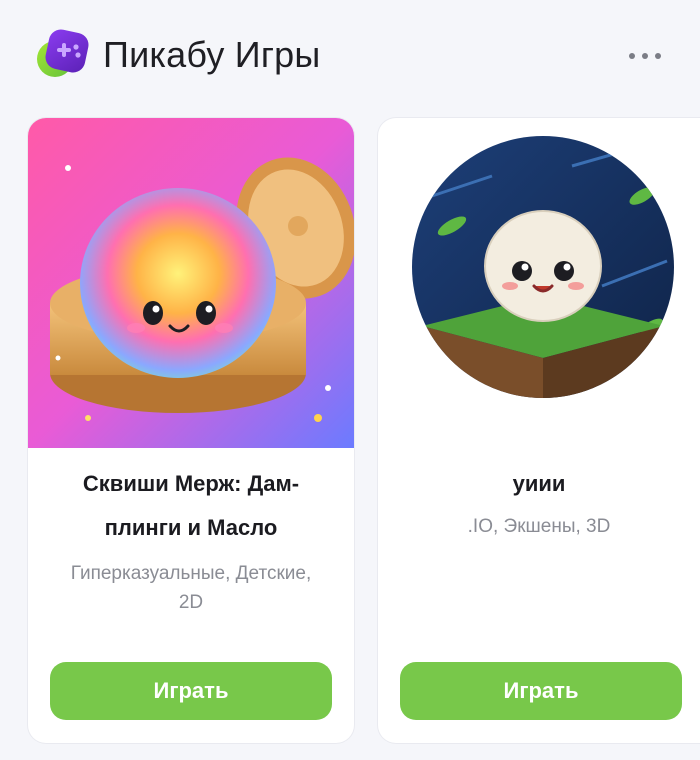 This screenshot has width=700, height=760. What do you see at coordinates (539, 526) in the screenshot?
I see `game-tags: .IO, Экшены, 3D` at bounding box center [539, 526].